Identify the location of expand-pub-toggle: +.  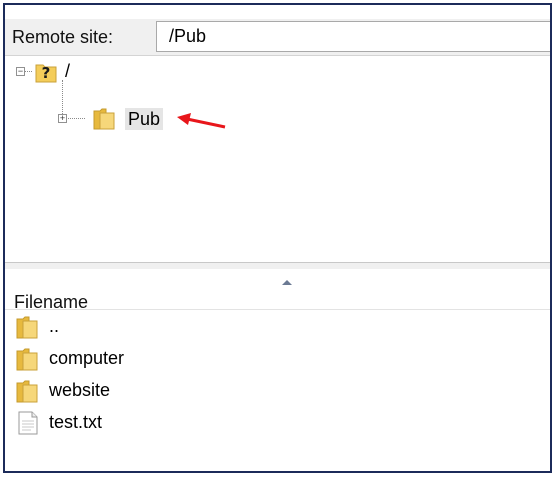
(62, 118).